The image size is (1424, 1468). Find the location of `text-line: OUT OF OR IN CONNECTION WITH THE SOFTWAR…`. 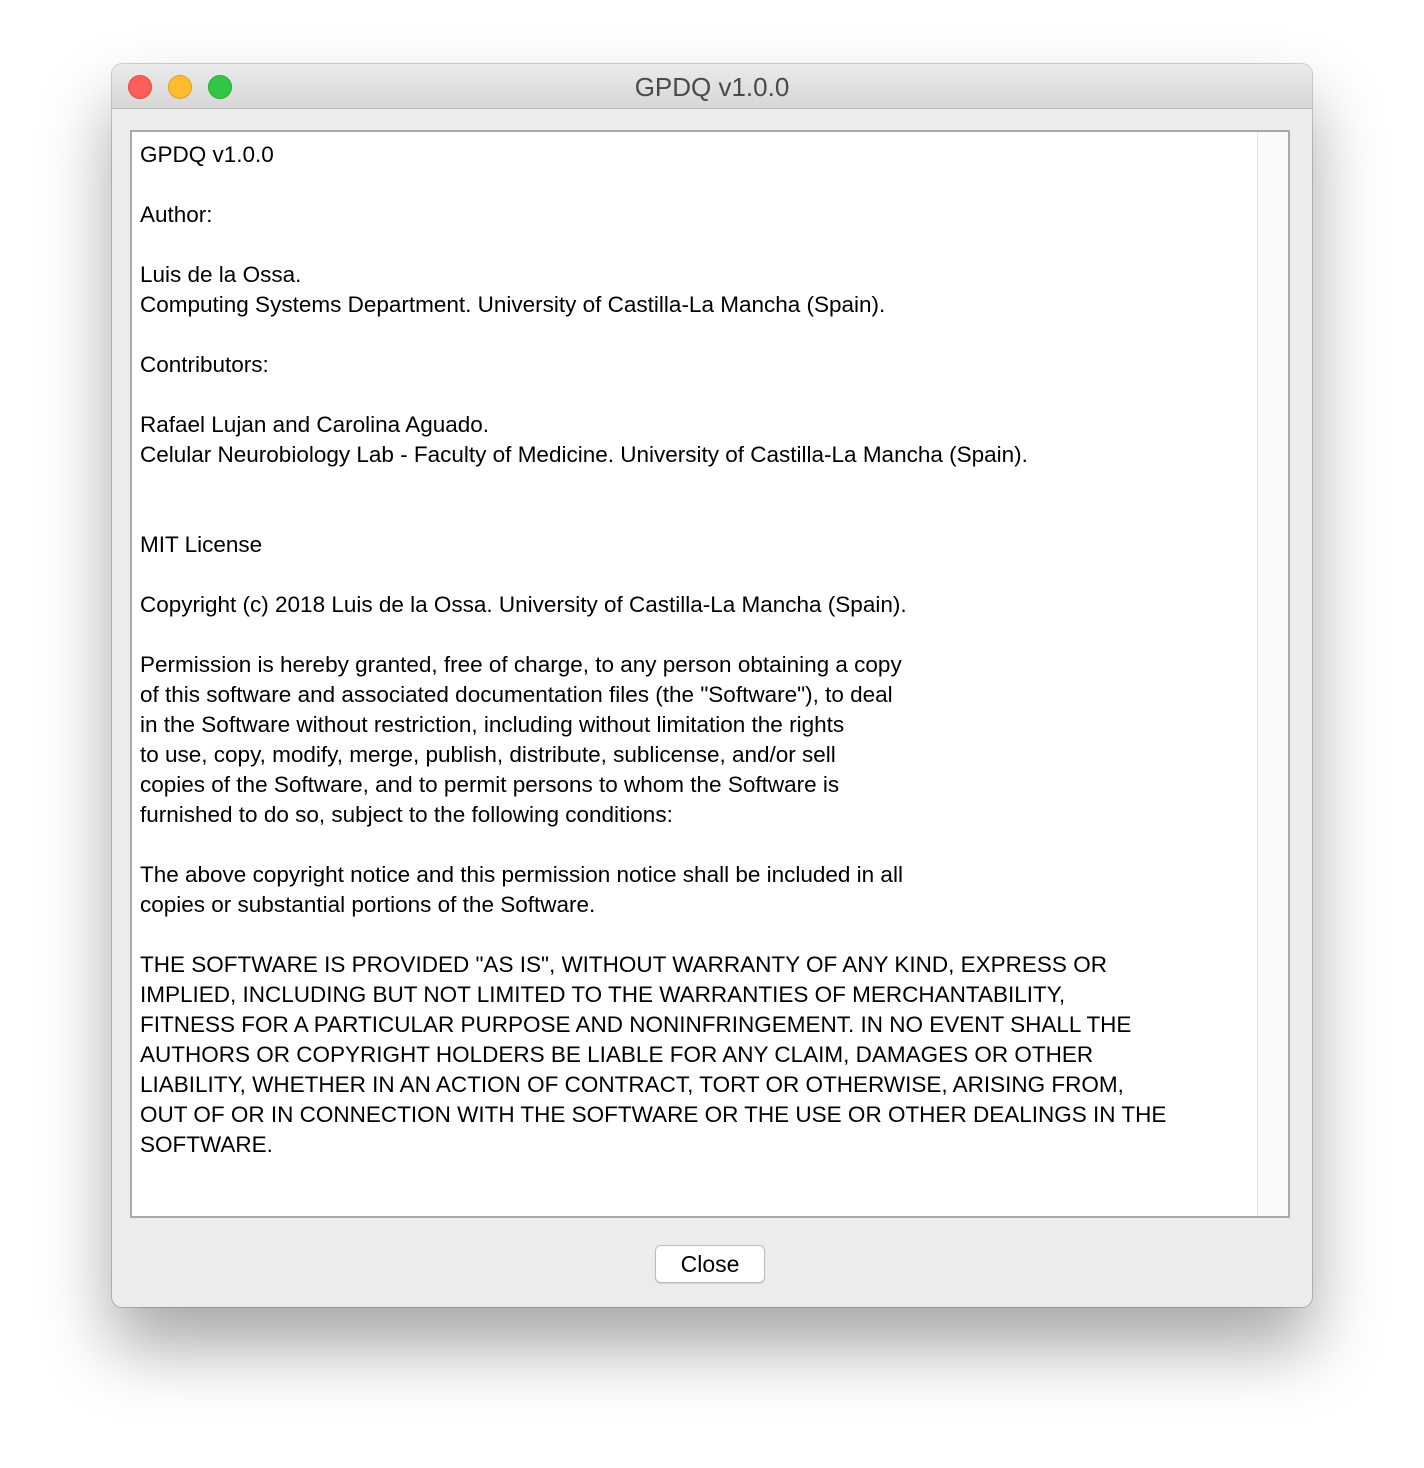

text-line: OUT OF OR IN CONNECTION WITH THE SOFTWAR… is located at coordinates (653, 1114).